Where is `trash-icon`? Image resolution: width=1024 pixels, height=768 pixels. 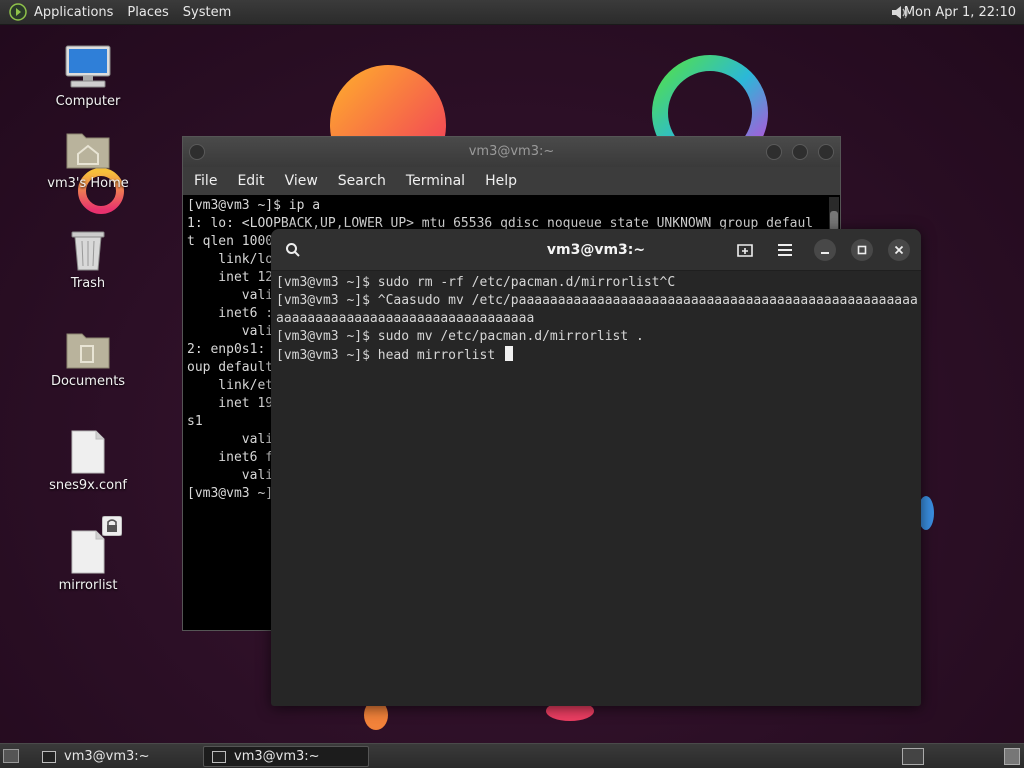 trash-icon is located at coordinates (88, 251).